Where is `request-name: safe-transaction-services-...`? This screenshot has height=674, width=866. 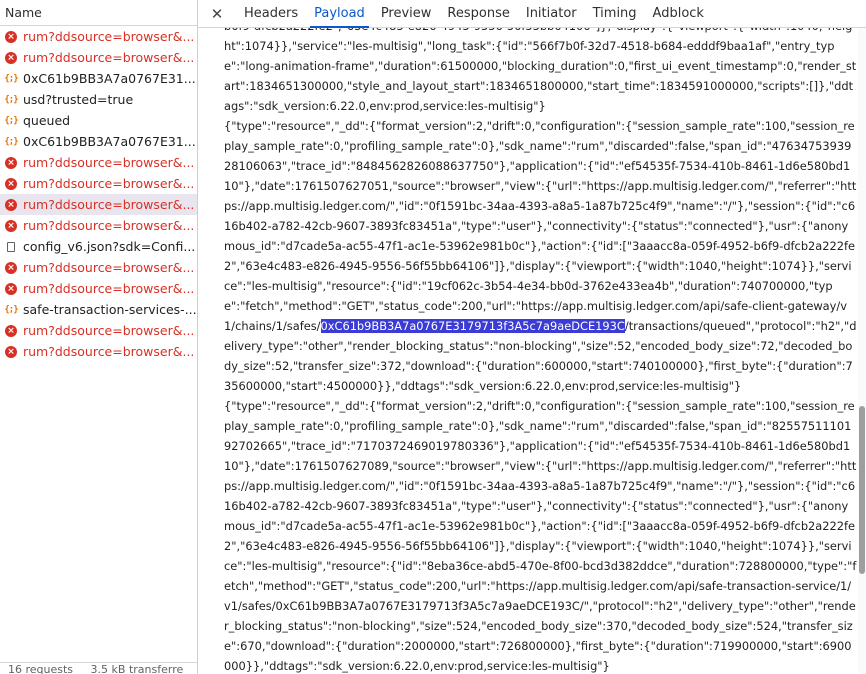 request-name: safe-transaction-services-... is located at coordinates (110, 309).